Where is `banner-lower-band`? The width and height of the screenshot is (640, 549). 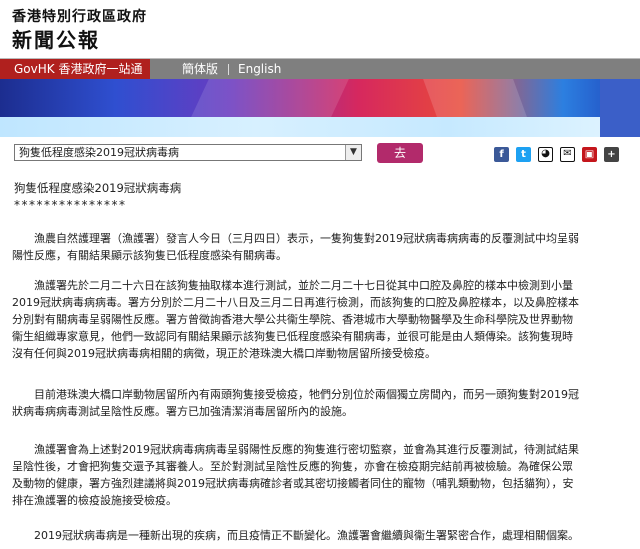
banner-lower-band is located at coordinates (320, 127).